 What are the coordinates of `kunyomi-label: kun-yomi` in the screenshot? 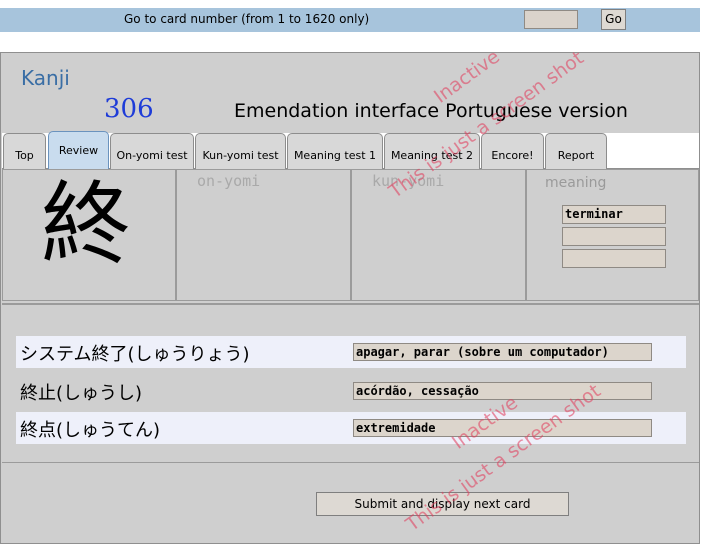 It's located at (408, 181).